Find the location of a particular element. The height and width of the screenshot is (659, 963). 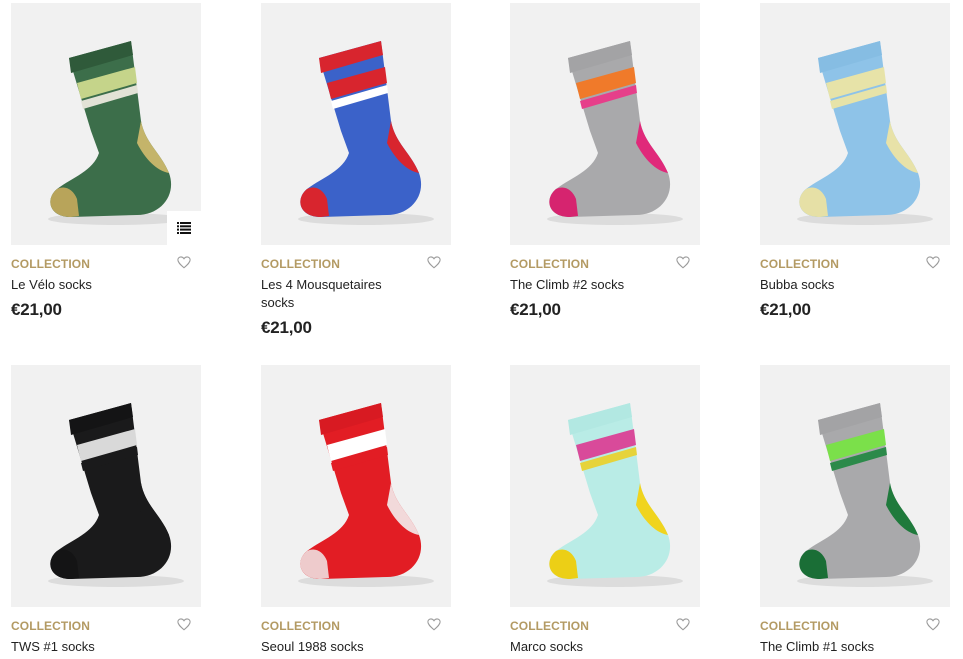

product-name: TWS #1 socks is located at coordinates (86, 647).